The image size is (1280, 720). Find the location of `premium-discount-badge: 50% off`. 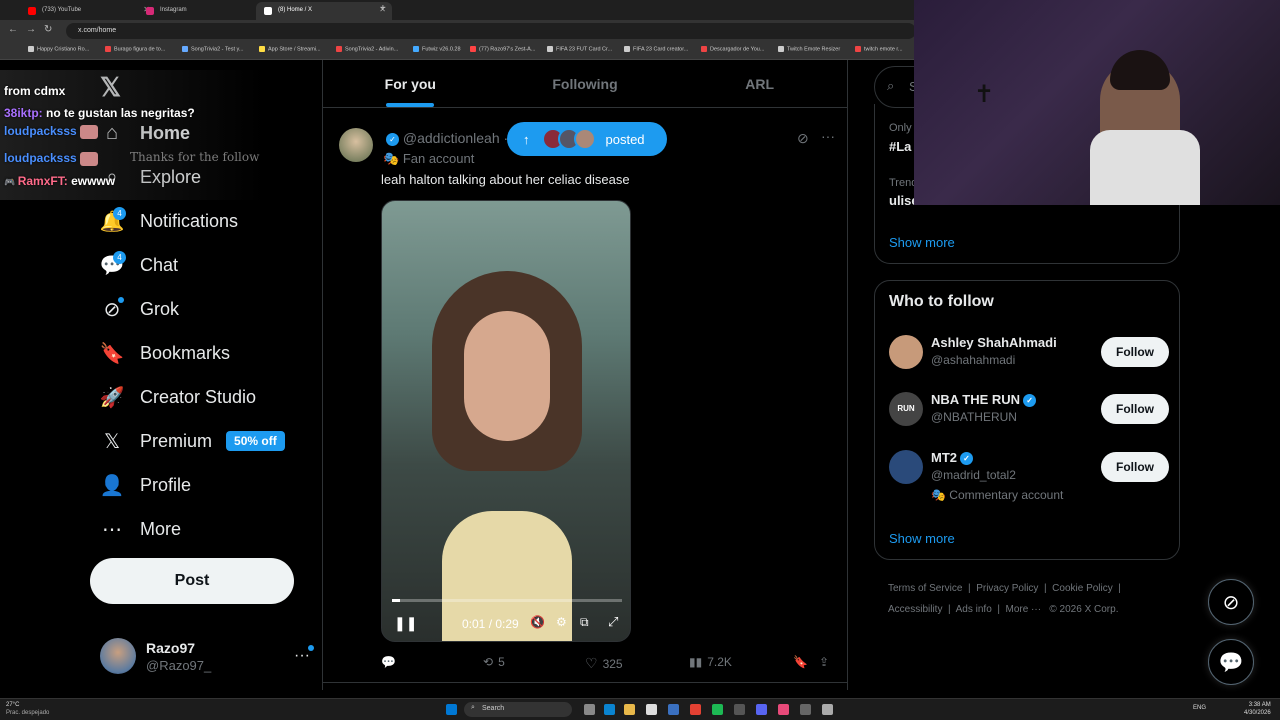

premium-discount-badge: 50% off is located at coordinates (255, 441).